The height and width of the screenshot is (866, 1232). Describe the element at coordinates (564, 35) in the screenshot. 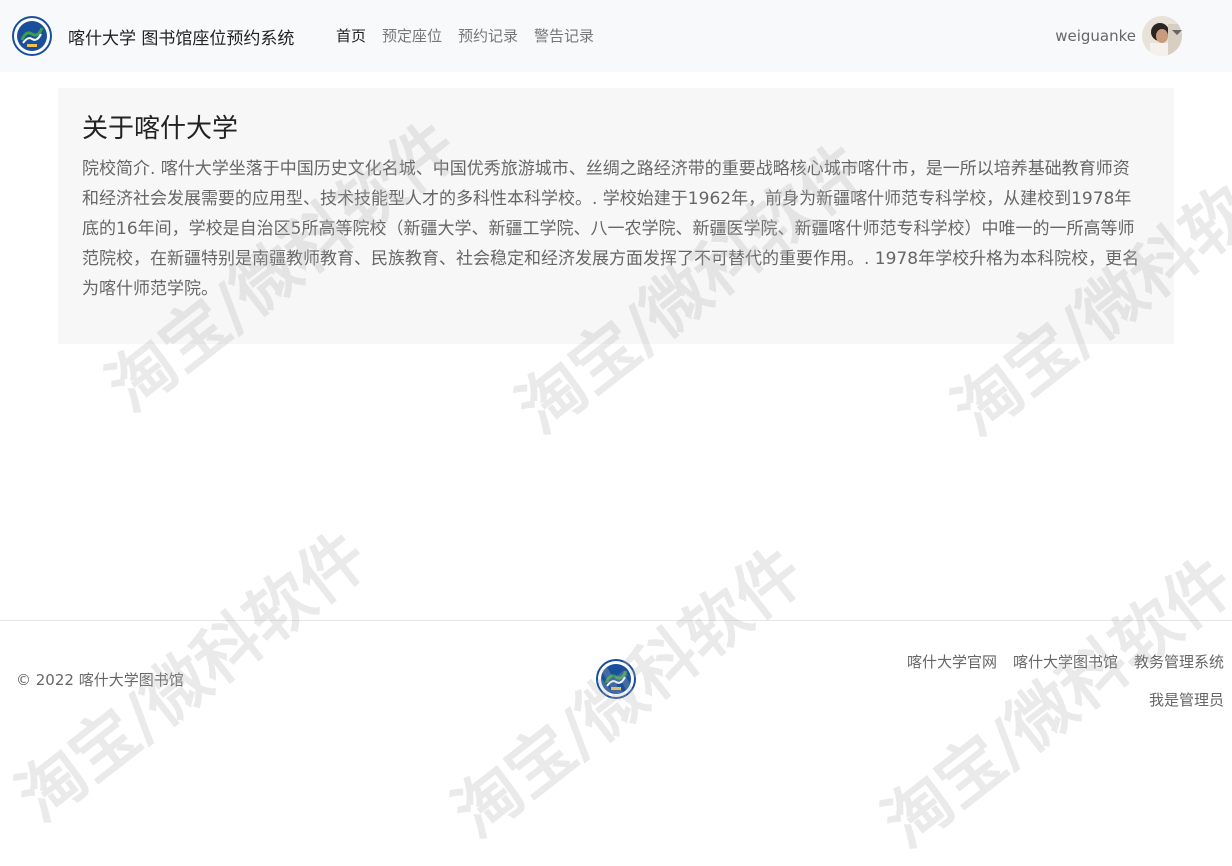

I see `nav-warning-records: 警告记录` at that location.